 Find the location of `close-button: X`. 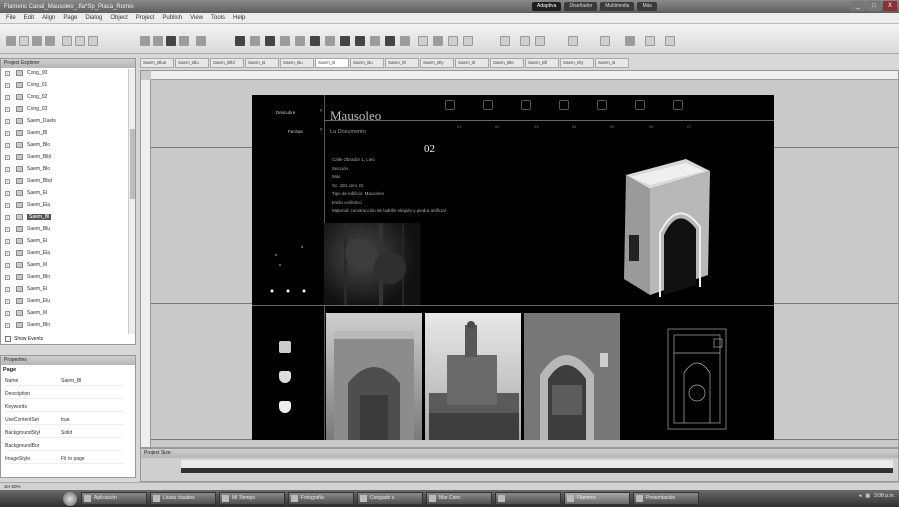

close-button: X is located at coordinates (890, 6).